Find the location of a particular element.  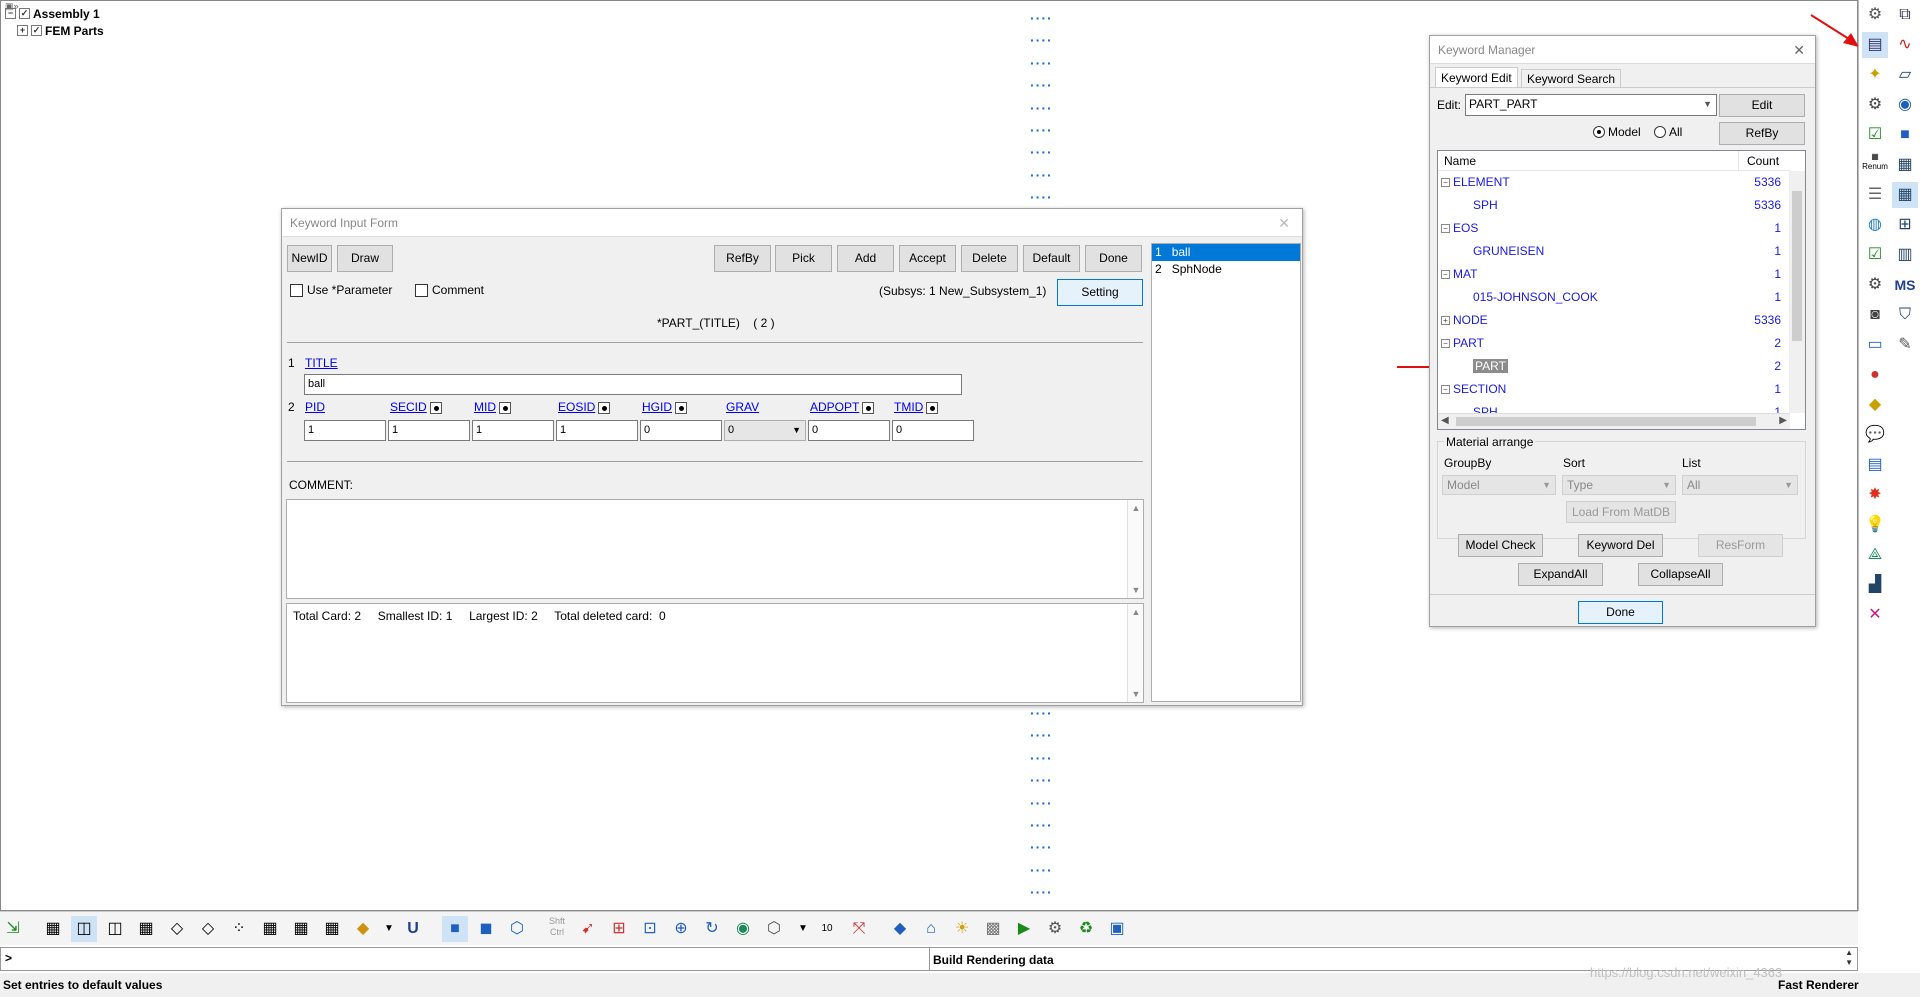

cube-icon: ◆ is located at coordinates (1875, 405).